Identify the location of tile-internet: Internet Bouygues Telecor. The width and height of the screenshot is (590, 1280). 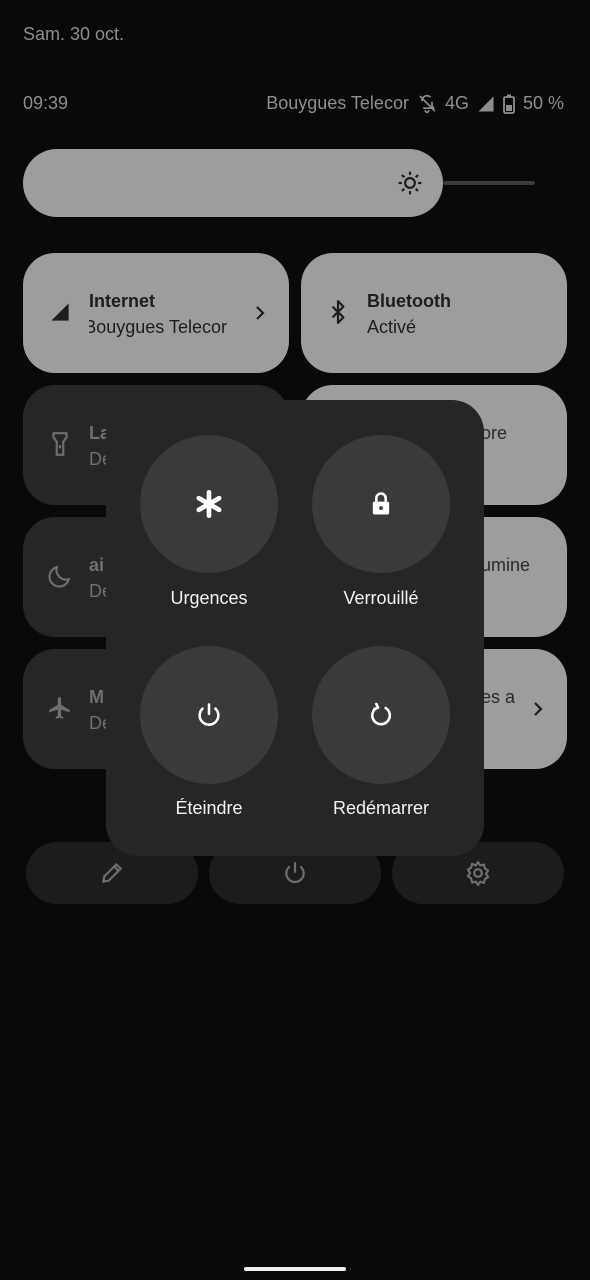
(156, 313).